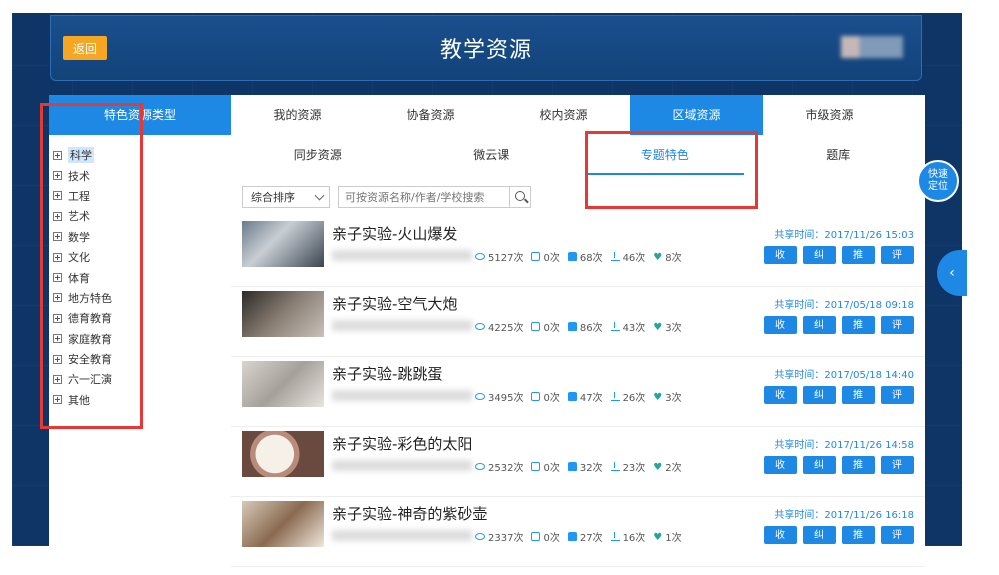  I want to click on author-info-blurred, so click(402, 465).